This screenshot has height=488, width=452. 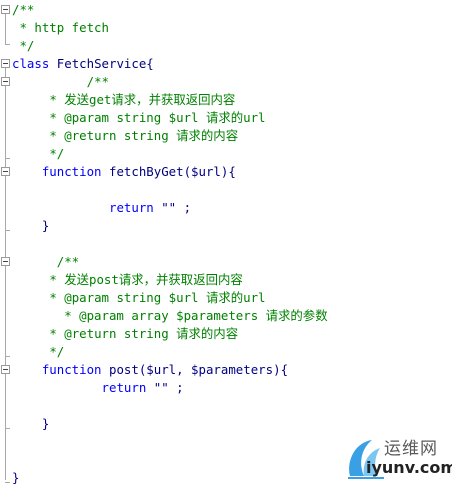 What do you see at coordinates (196, 315) in the screenshot?
I see `code-comment: * @param array $parameters 请求的参数` at bounding box center [196, 315].